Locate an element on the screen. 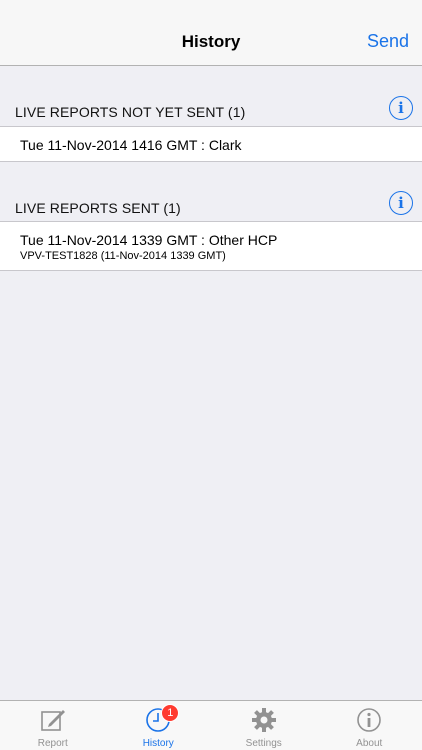  section-title: LIVE REPORTS NOT YET SENT (1) is located at coordinates (130, 112).